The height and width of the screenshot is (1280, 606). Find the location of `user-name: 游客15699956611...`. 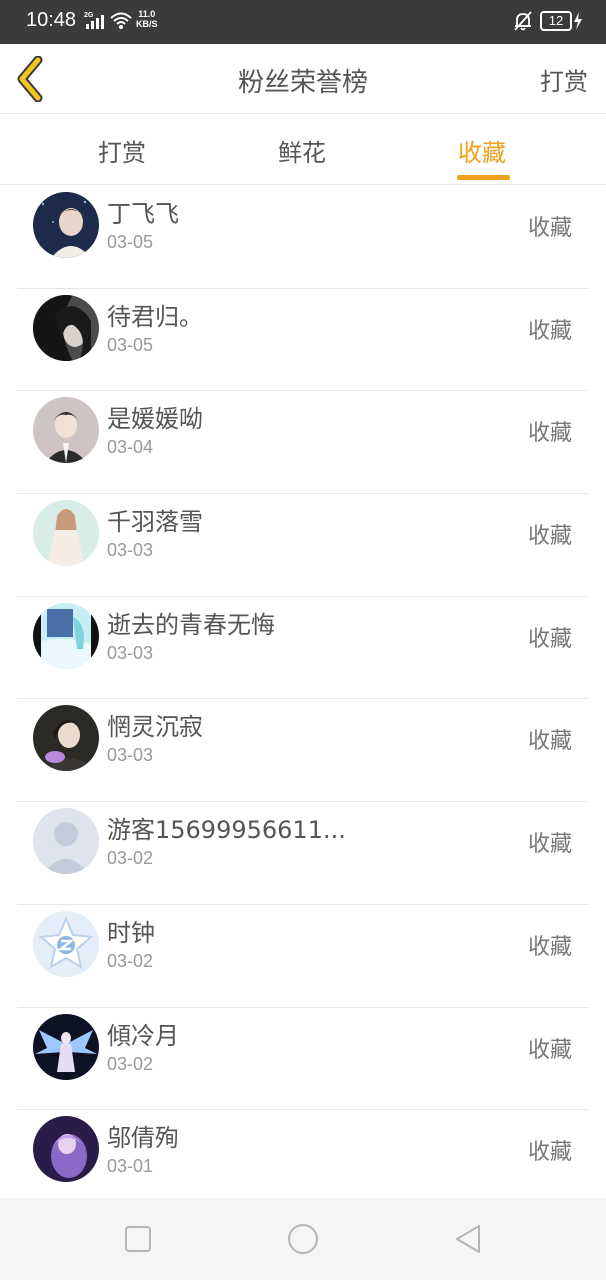

user-name: 游客15699956611... is located at coordinates (226, 830).